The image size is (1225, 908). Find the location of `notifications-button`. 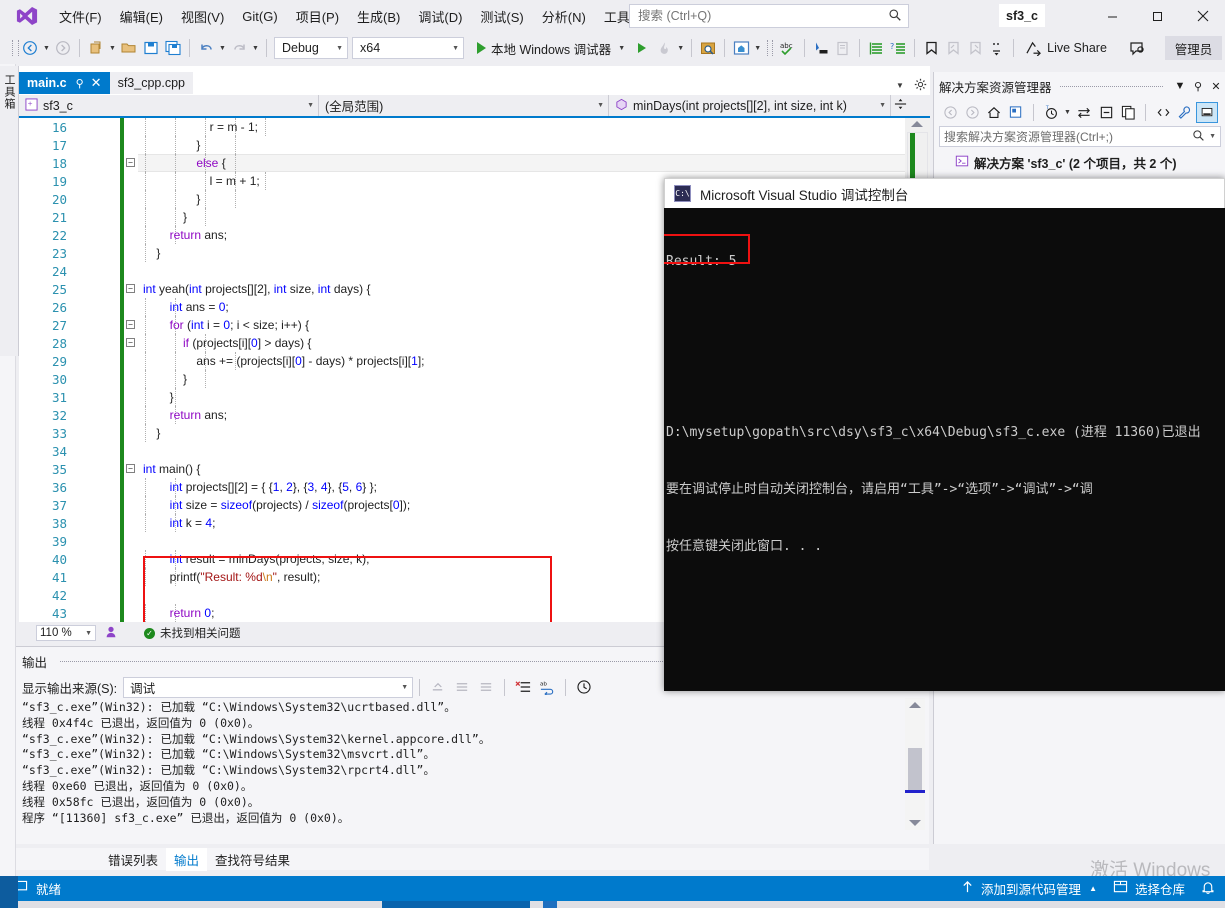

notifications-button is located at coordinates (1208, 889).